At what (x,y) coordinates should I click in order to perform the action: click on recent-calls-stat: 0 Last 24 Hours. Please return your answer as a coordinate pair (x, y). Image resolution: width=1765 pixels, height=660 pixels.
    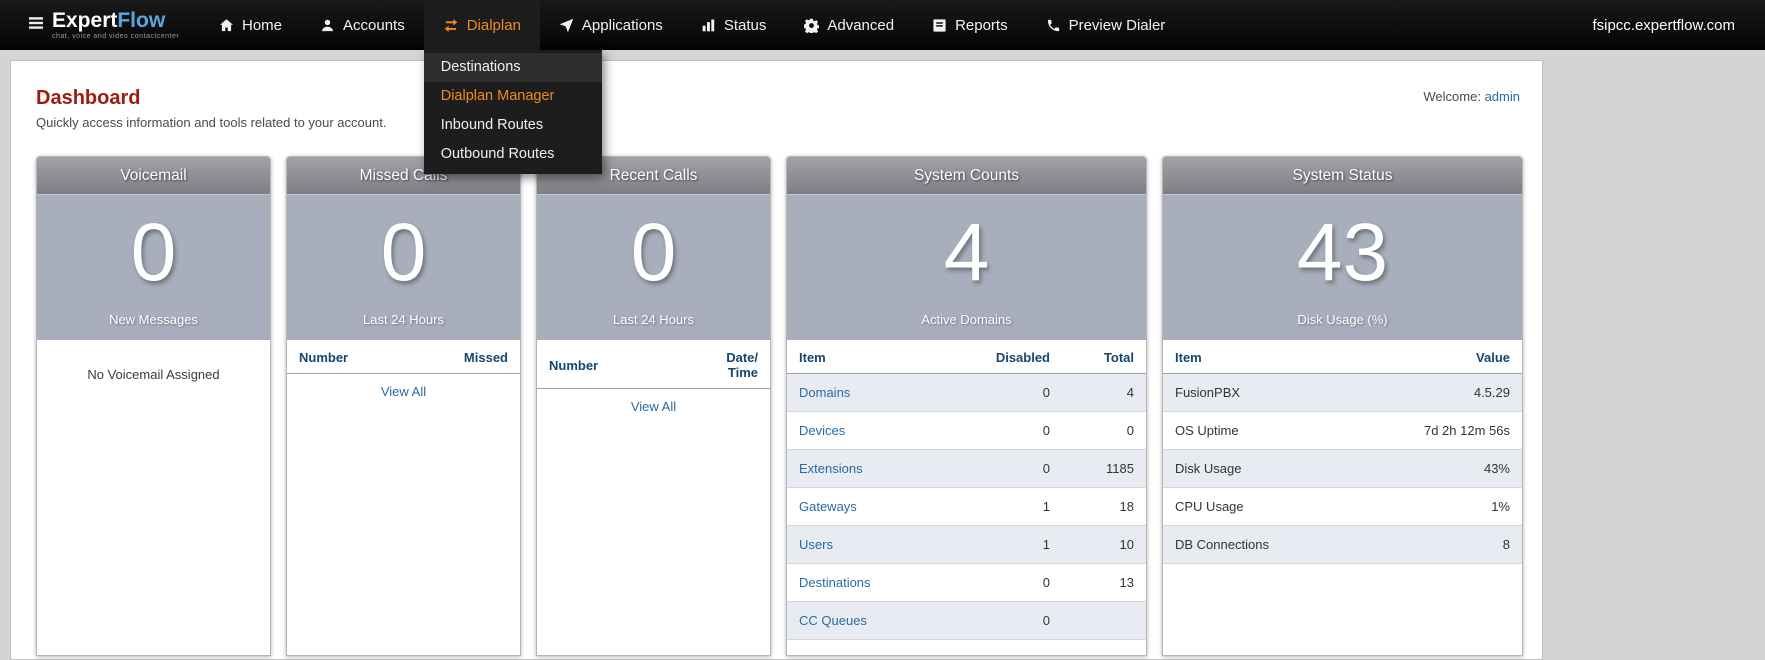
    Looking at the image, I should click on (653, 267).